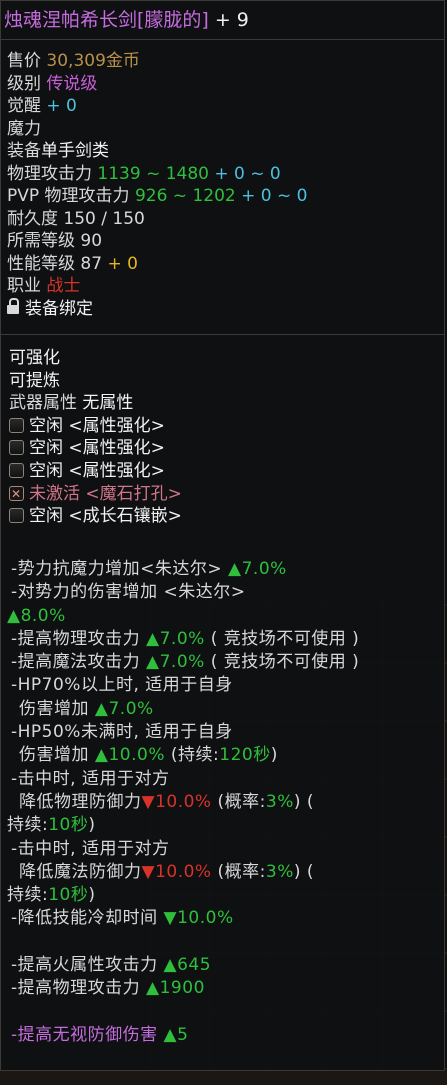  What do you see at coordinates (185, 196) in the screenshot?
I see `pvp-attack-range: 926 ~ 1202` at bounding box center [185, 196].